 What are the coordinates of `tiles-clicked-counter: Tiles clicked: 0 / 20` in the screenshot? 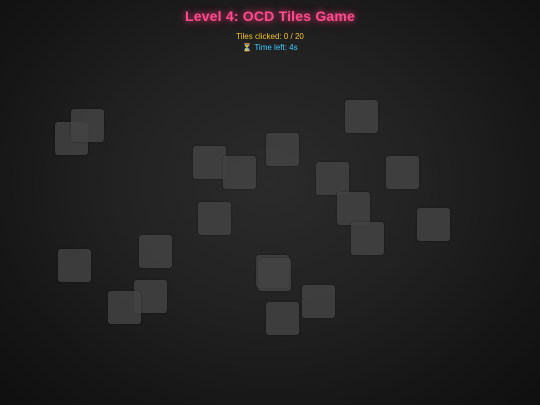 It's located at (270, 36).